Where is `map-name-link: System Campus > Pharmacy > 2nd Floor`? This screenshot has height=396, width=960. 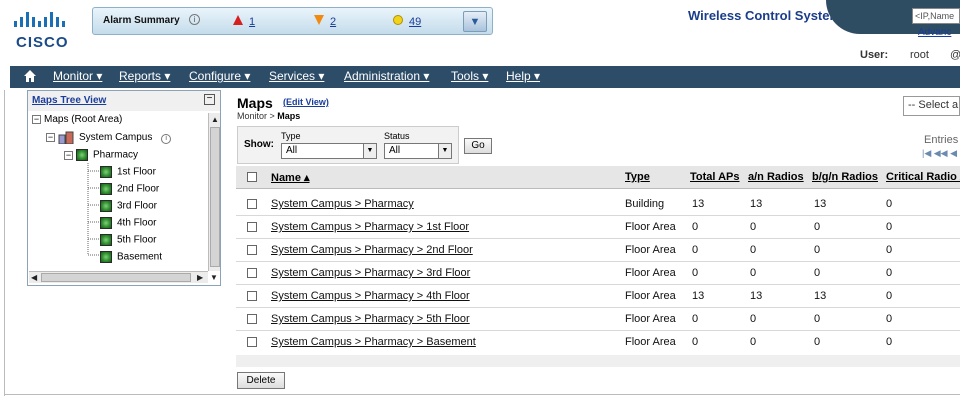 map-name-link: System Campus > Pharmacy > 2nd Floor is located at coordinates (372, 250).